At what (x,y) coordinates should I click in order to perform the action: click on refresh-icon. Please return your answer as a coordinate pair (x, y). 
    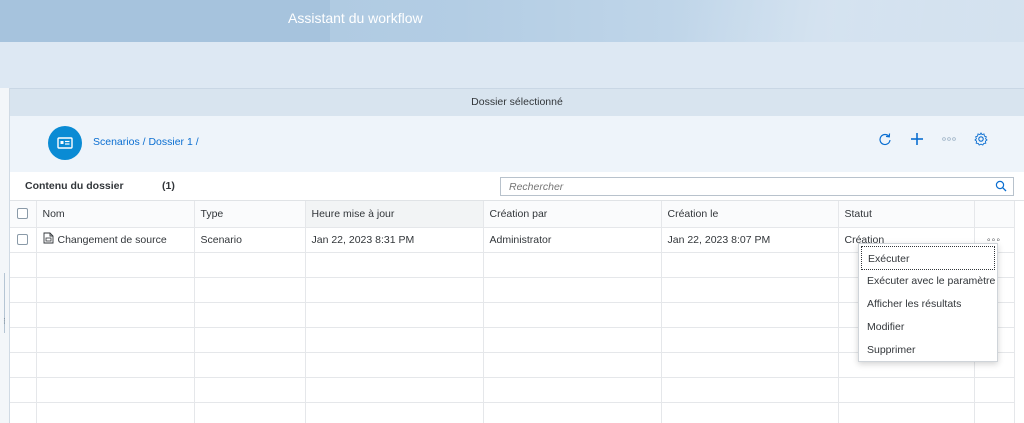
    Looking at the image, I should click on (885, 139).